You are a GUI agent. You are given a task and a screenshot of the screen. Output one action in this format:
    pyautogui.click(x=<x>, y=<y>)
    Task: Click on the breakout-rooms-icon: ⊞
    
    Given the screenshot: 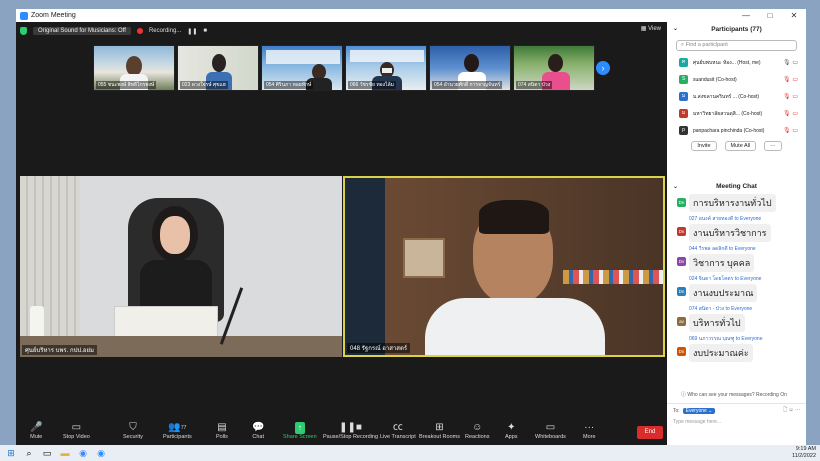 What is the action you would take?
    pyautogui.click(x=439, y=427)
    